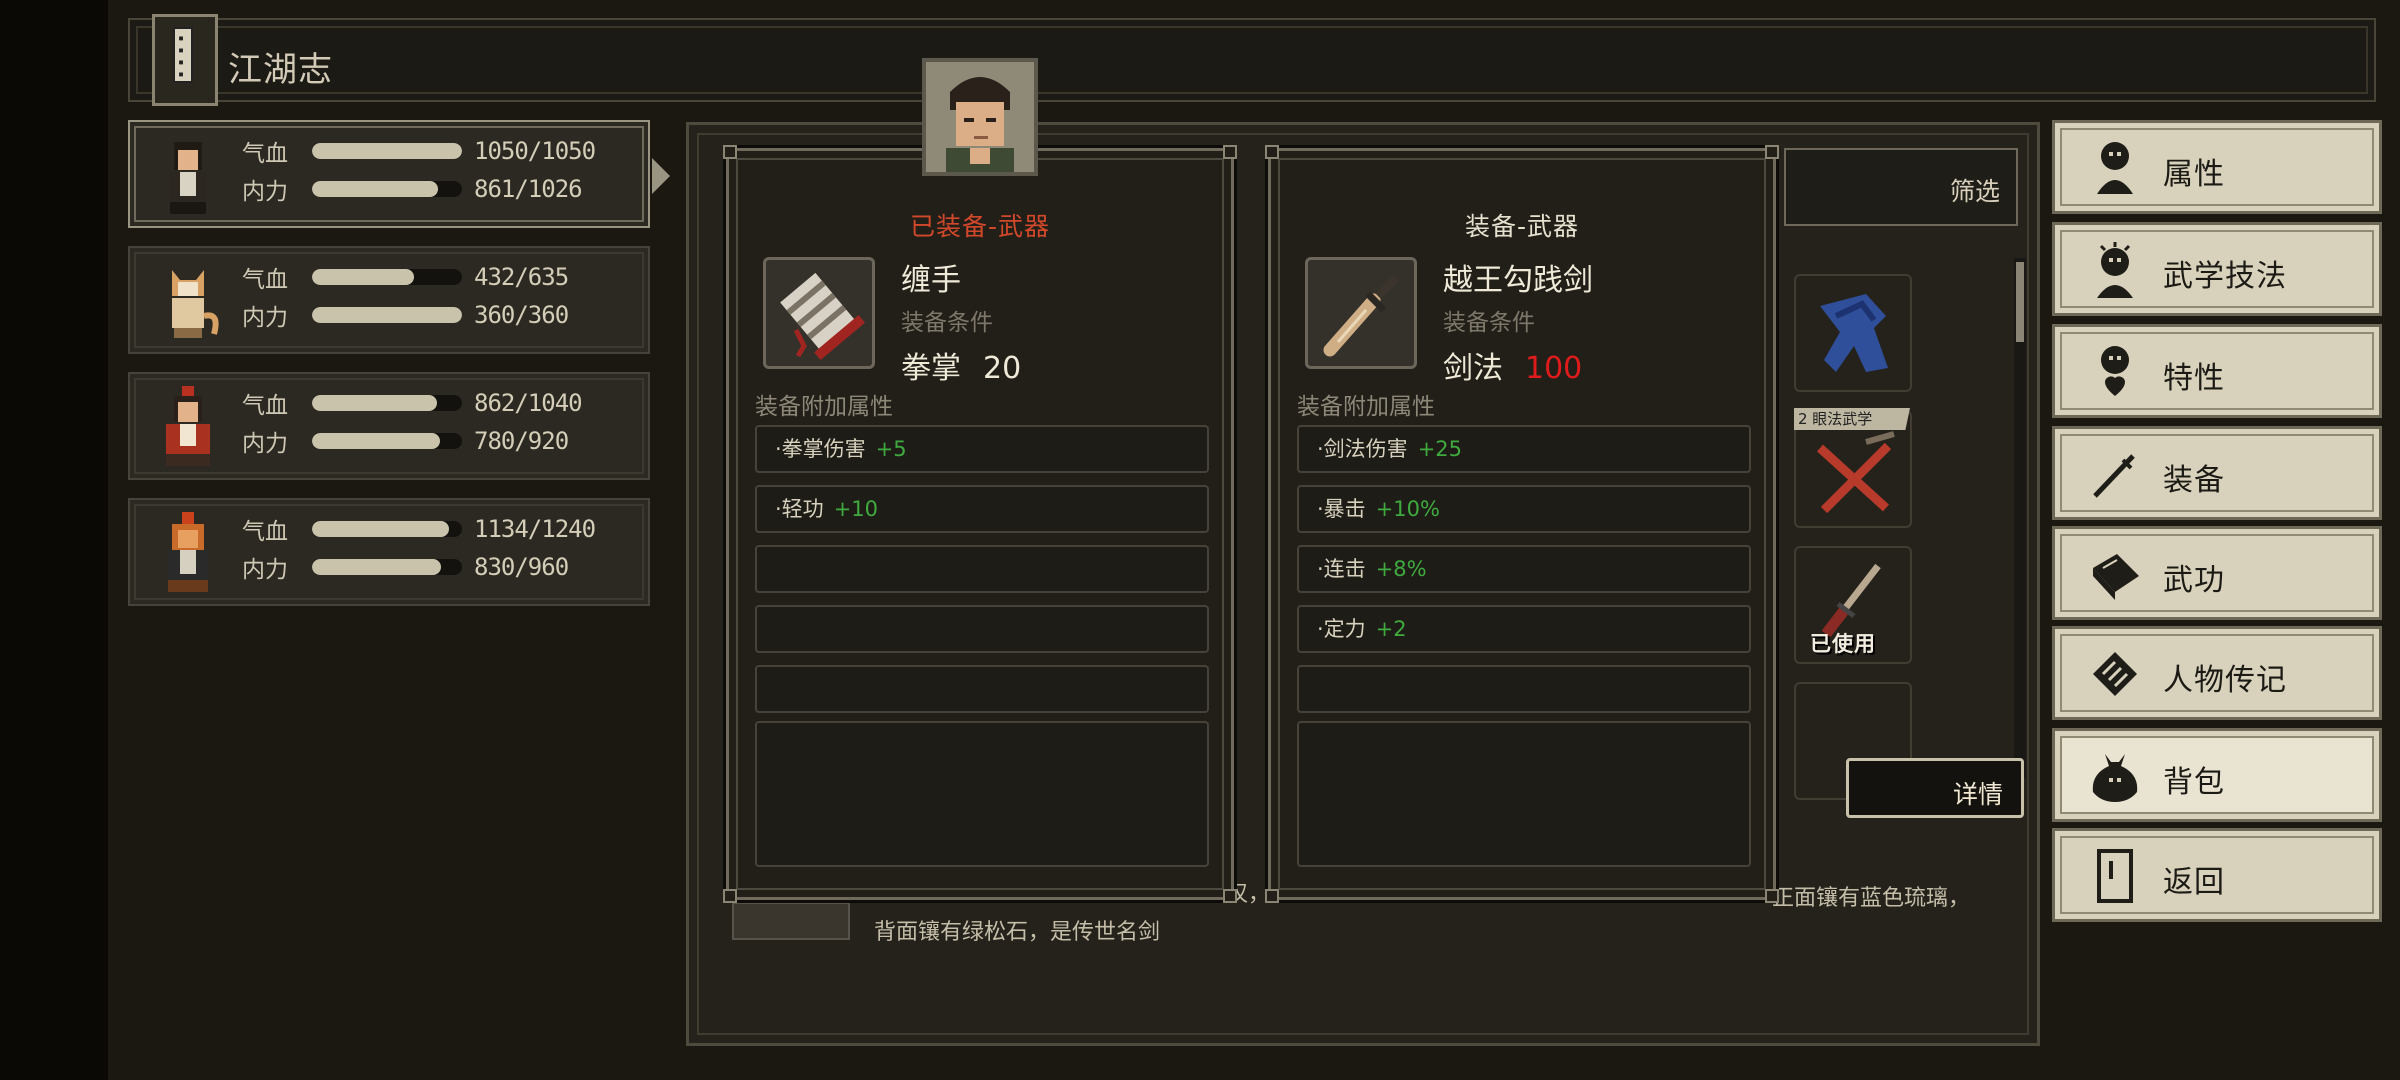  I want to click on party-member-2: 气血 432/635 内力 360/360, so click(389, 300).